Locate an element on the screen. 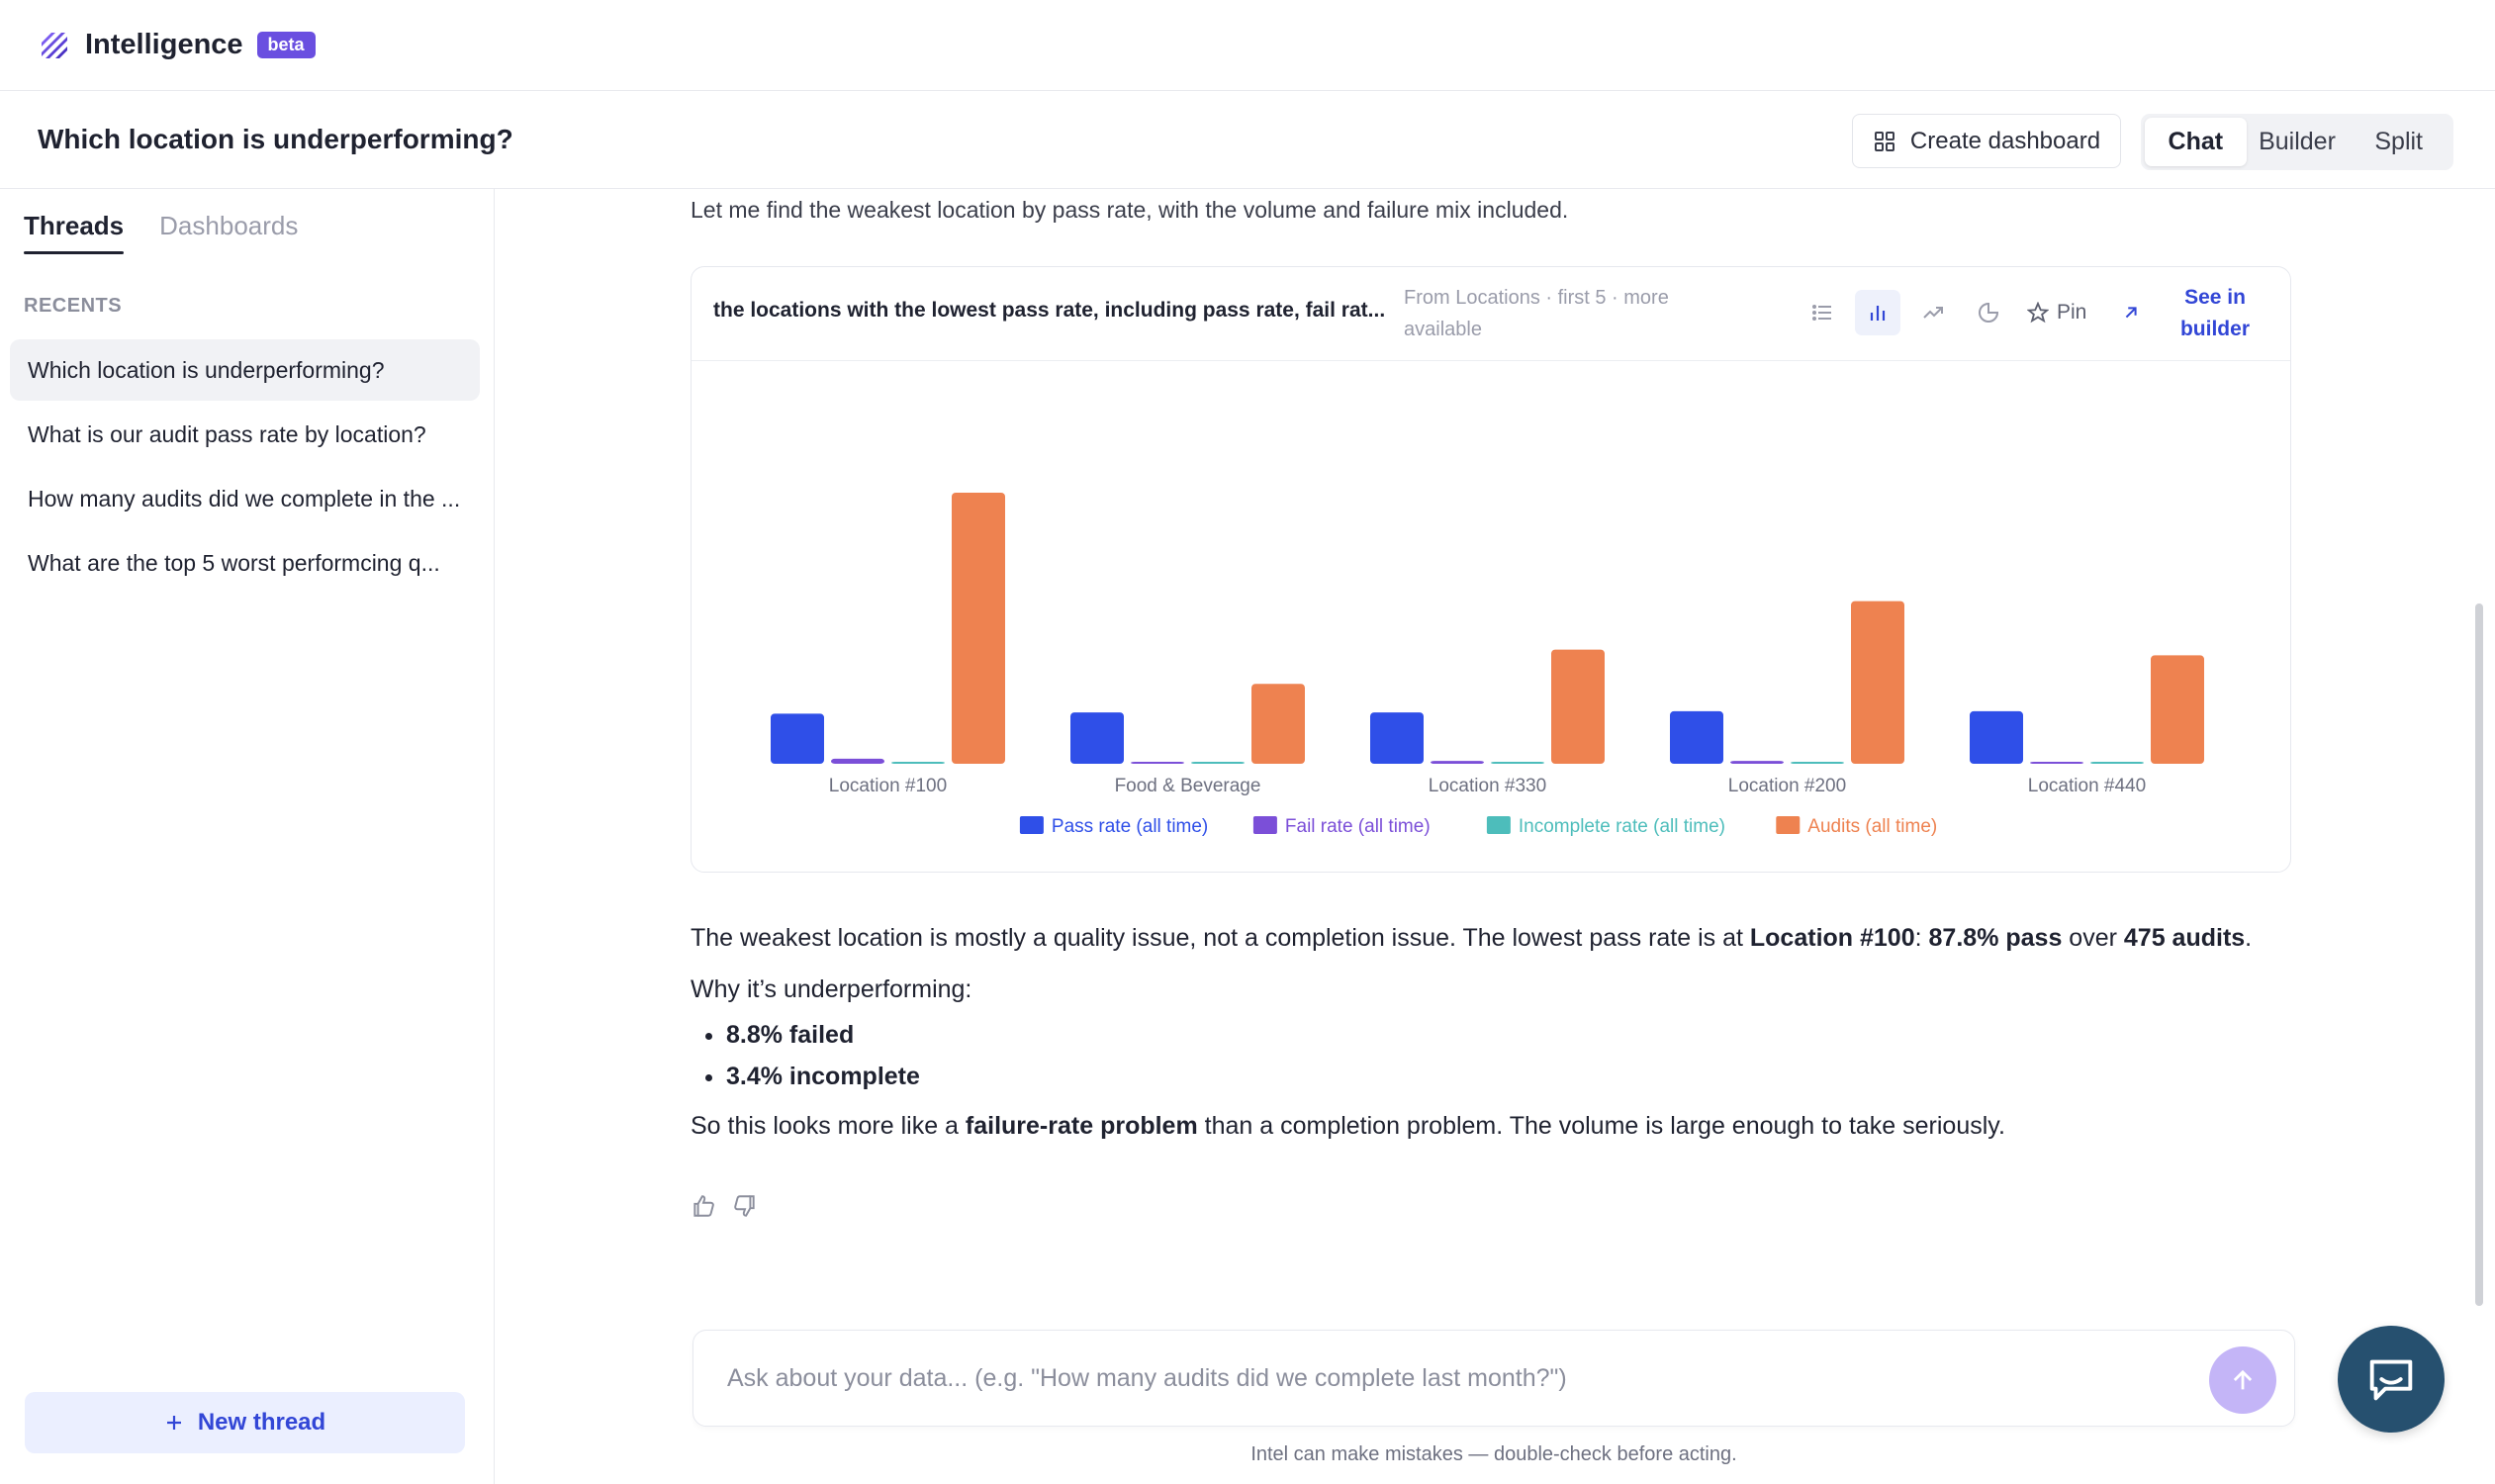  answer-highlight: 87.8% pass is located at coordinates (1995, 938).